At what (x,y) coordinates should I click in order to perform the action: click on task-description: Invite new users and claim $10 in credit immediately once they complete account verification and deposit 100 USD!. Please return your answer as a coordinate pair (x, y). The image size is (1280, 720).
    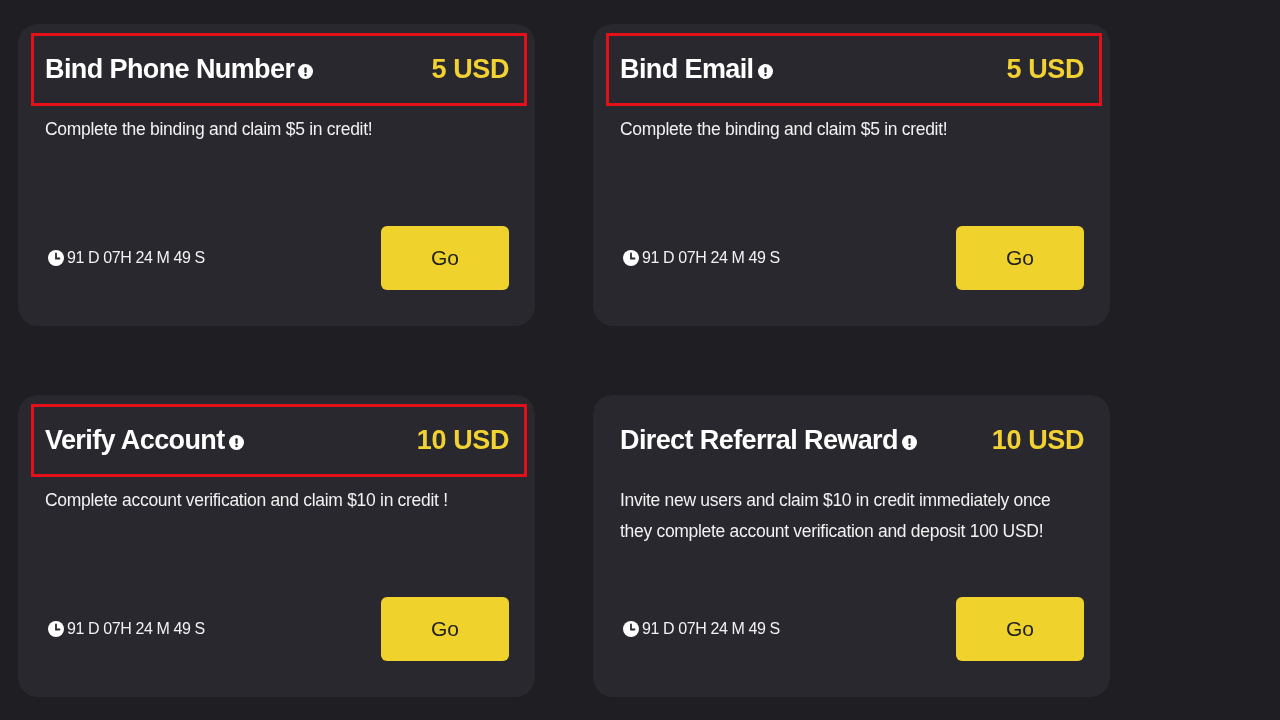
    Looking at the image, I should click on (836, 516).